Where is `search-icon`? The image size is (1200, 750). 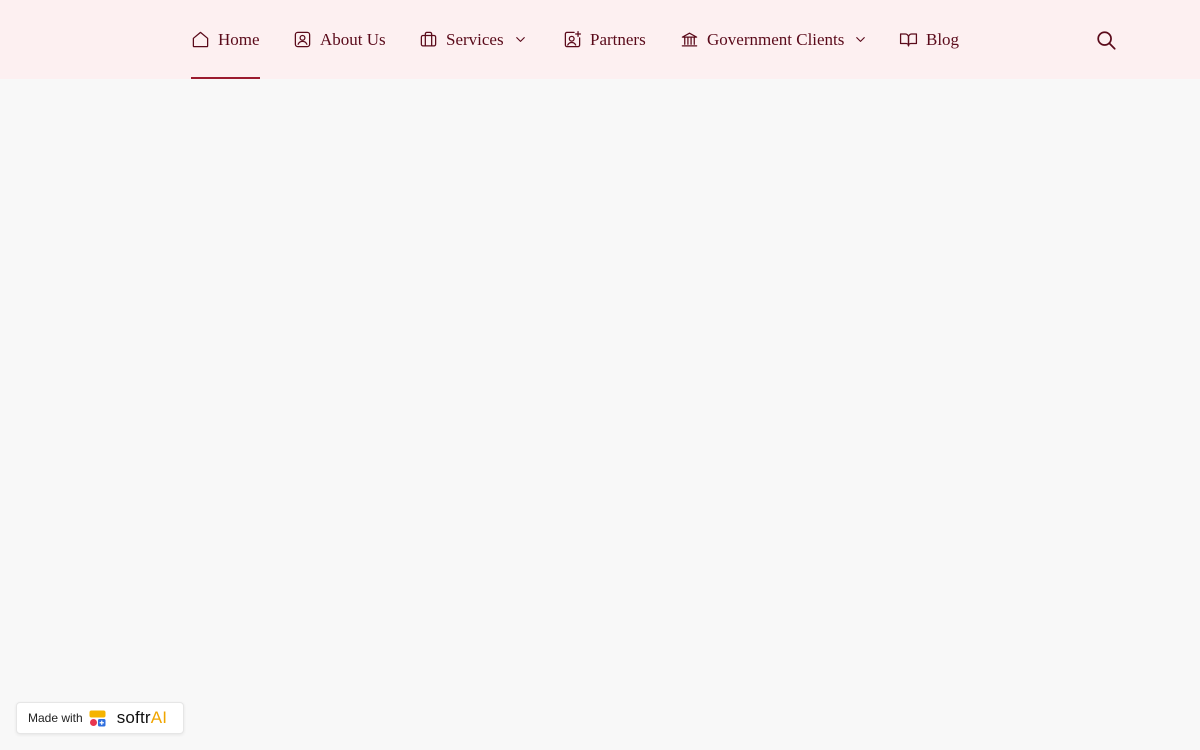
search-icon is located at coordinates (1106, 43).